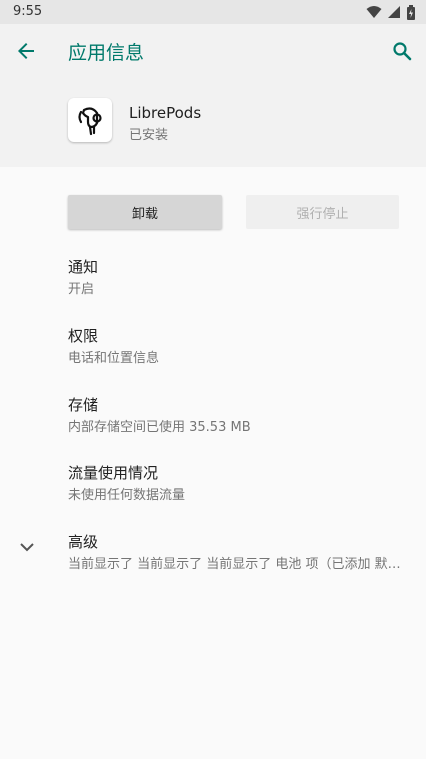 The height and width of the screenshot is (759, 426). I want to click on arrow-back-icon, so click(26, 51).